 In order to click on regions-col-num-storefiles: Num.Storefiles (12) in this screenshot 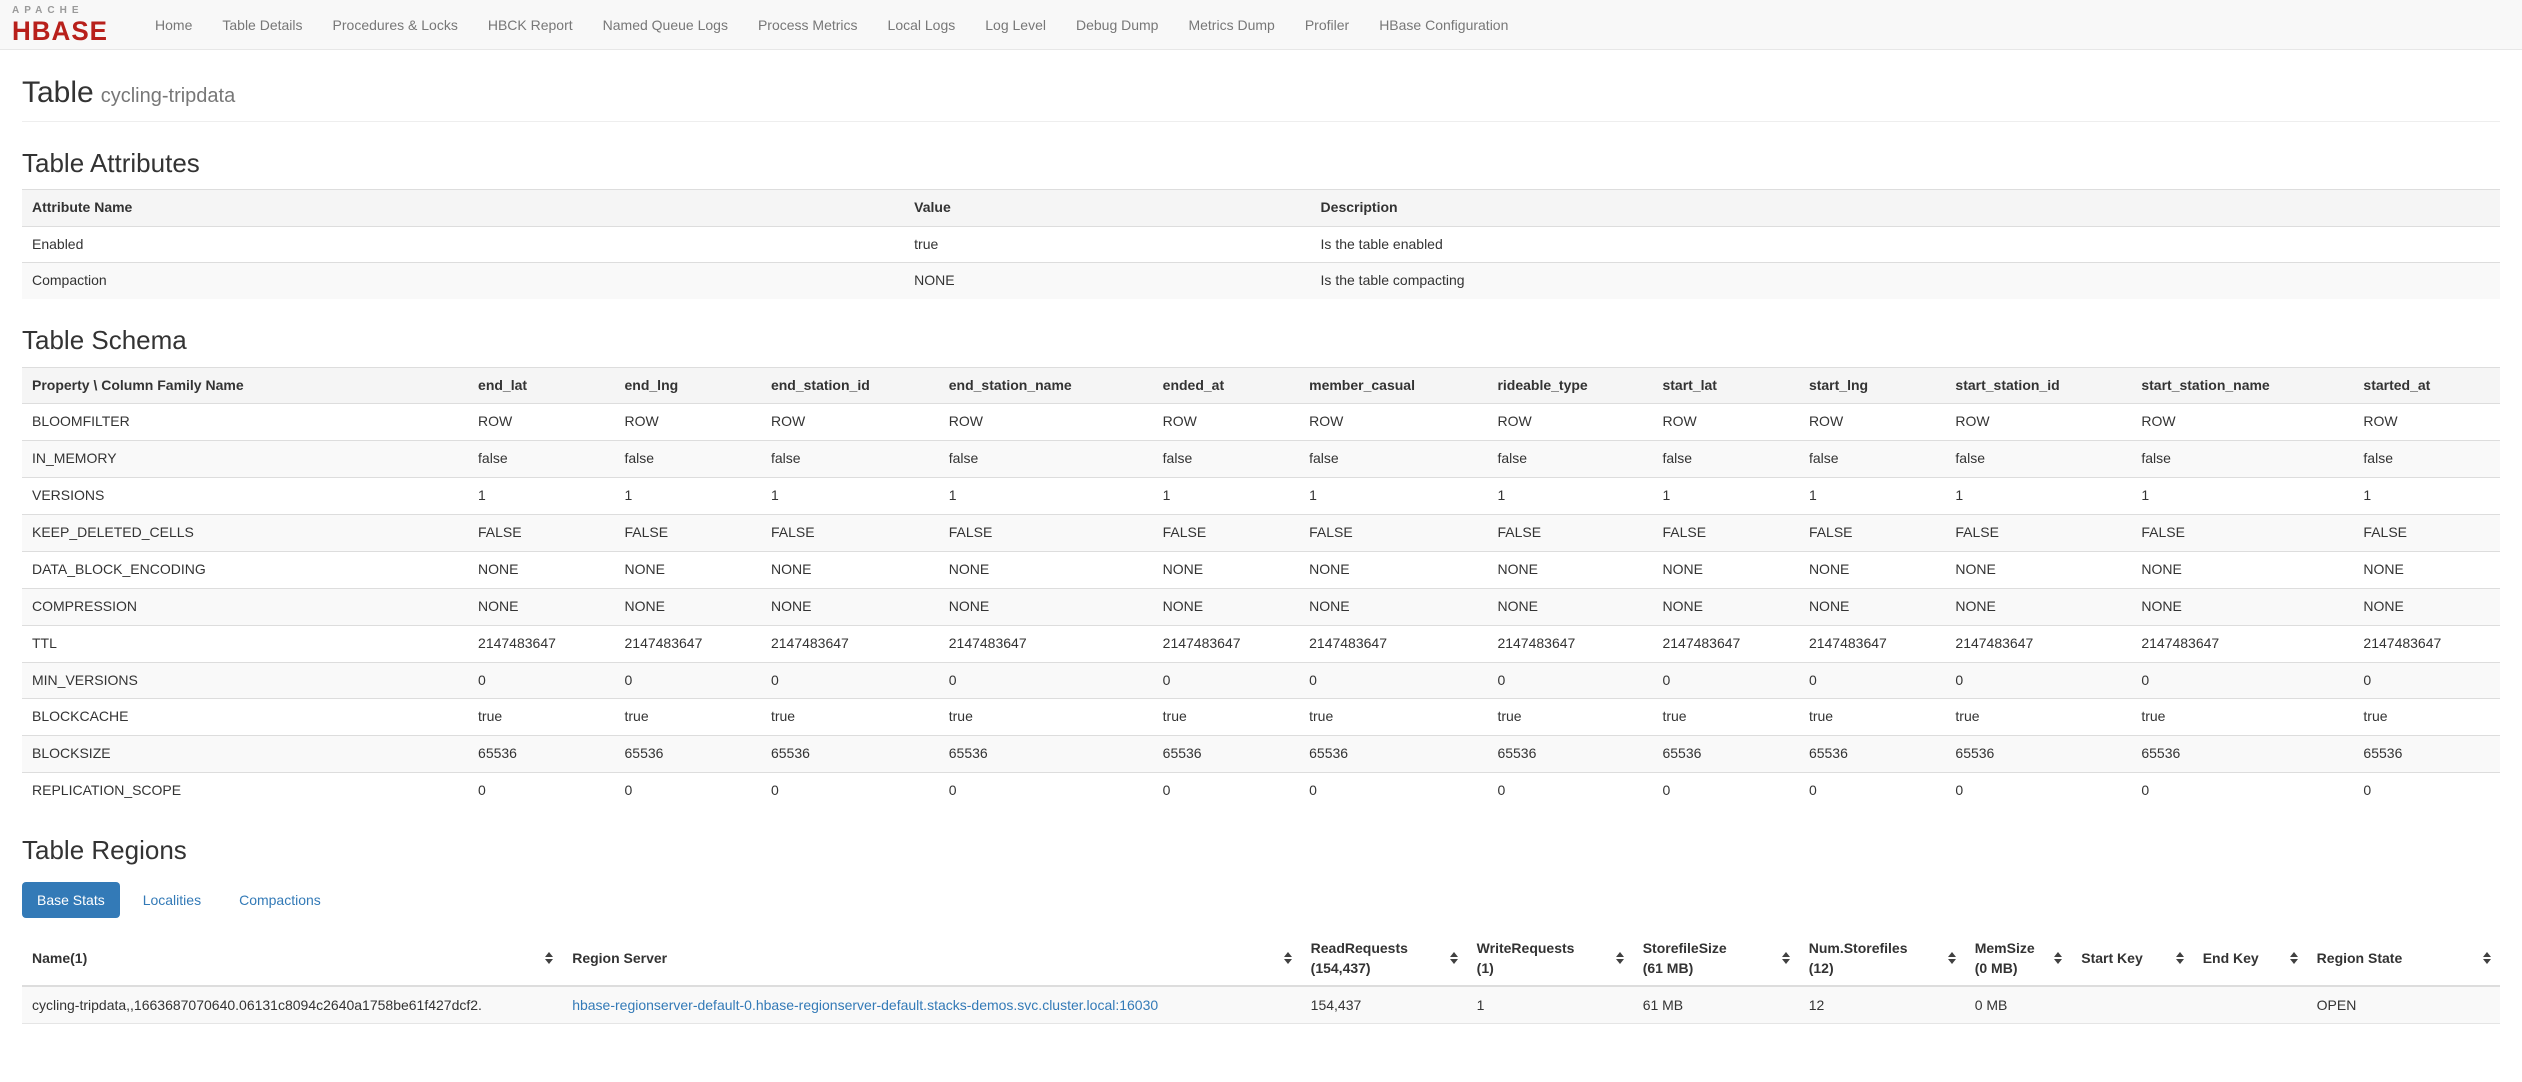, I will do `click(1881, 959)`.